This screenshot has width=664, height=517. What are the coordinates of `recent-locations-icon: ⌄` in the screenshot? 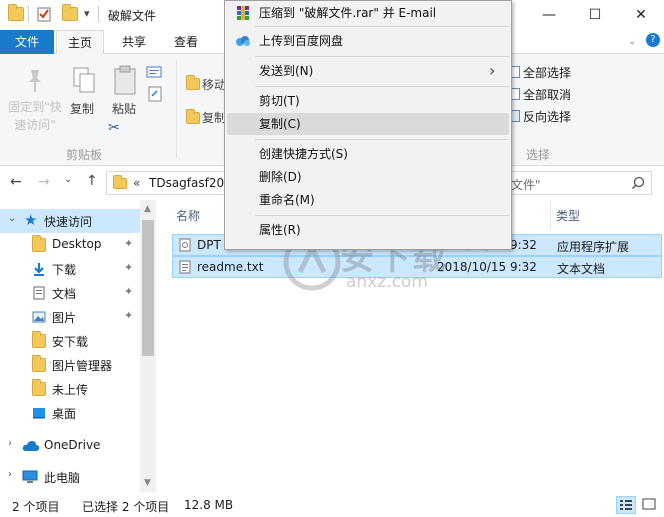 It's located at (68, 179).